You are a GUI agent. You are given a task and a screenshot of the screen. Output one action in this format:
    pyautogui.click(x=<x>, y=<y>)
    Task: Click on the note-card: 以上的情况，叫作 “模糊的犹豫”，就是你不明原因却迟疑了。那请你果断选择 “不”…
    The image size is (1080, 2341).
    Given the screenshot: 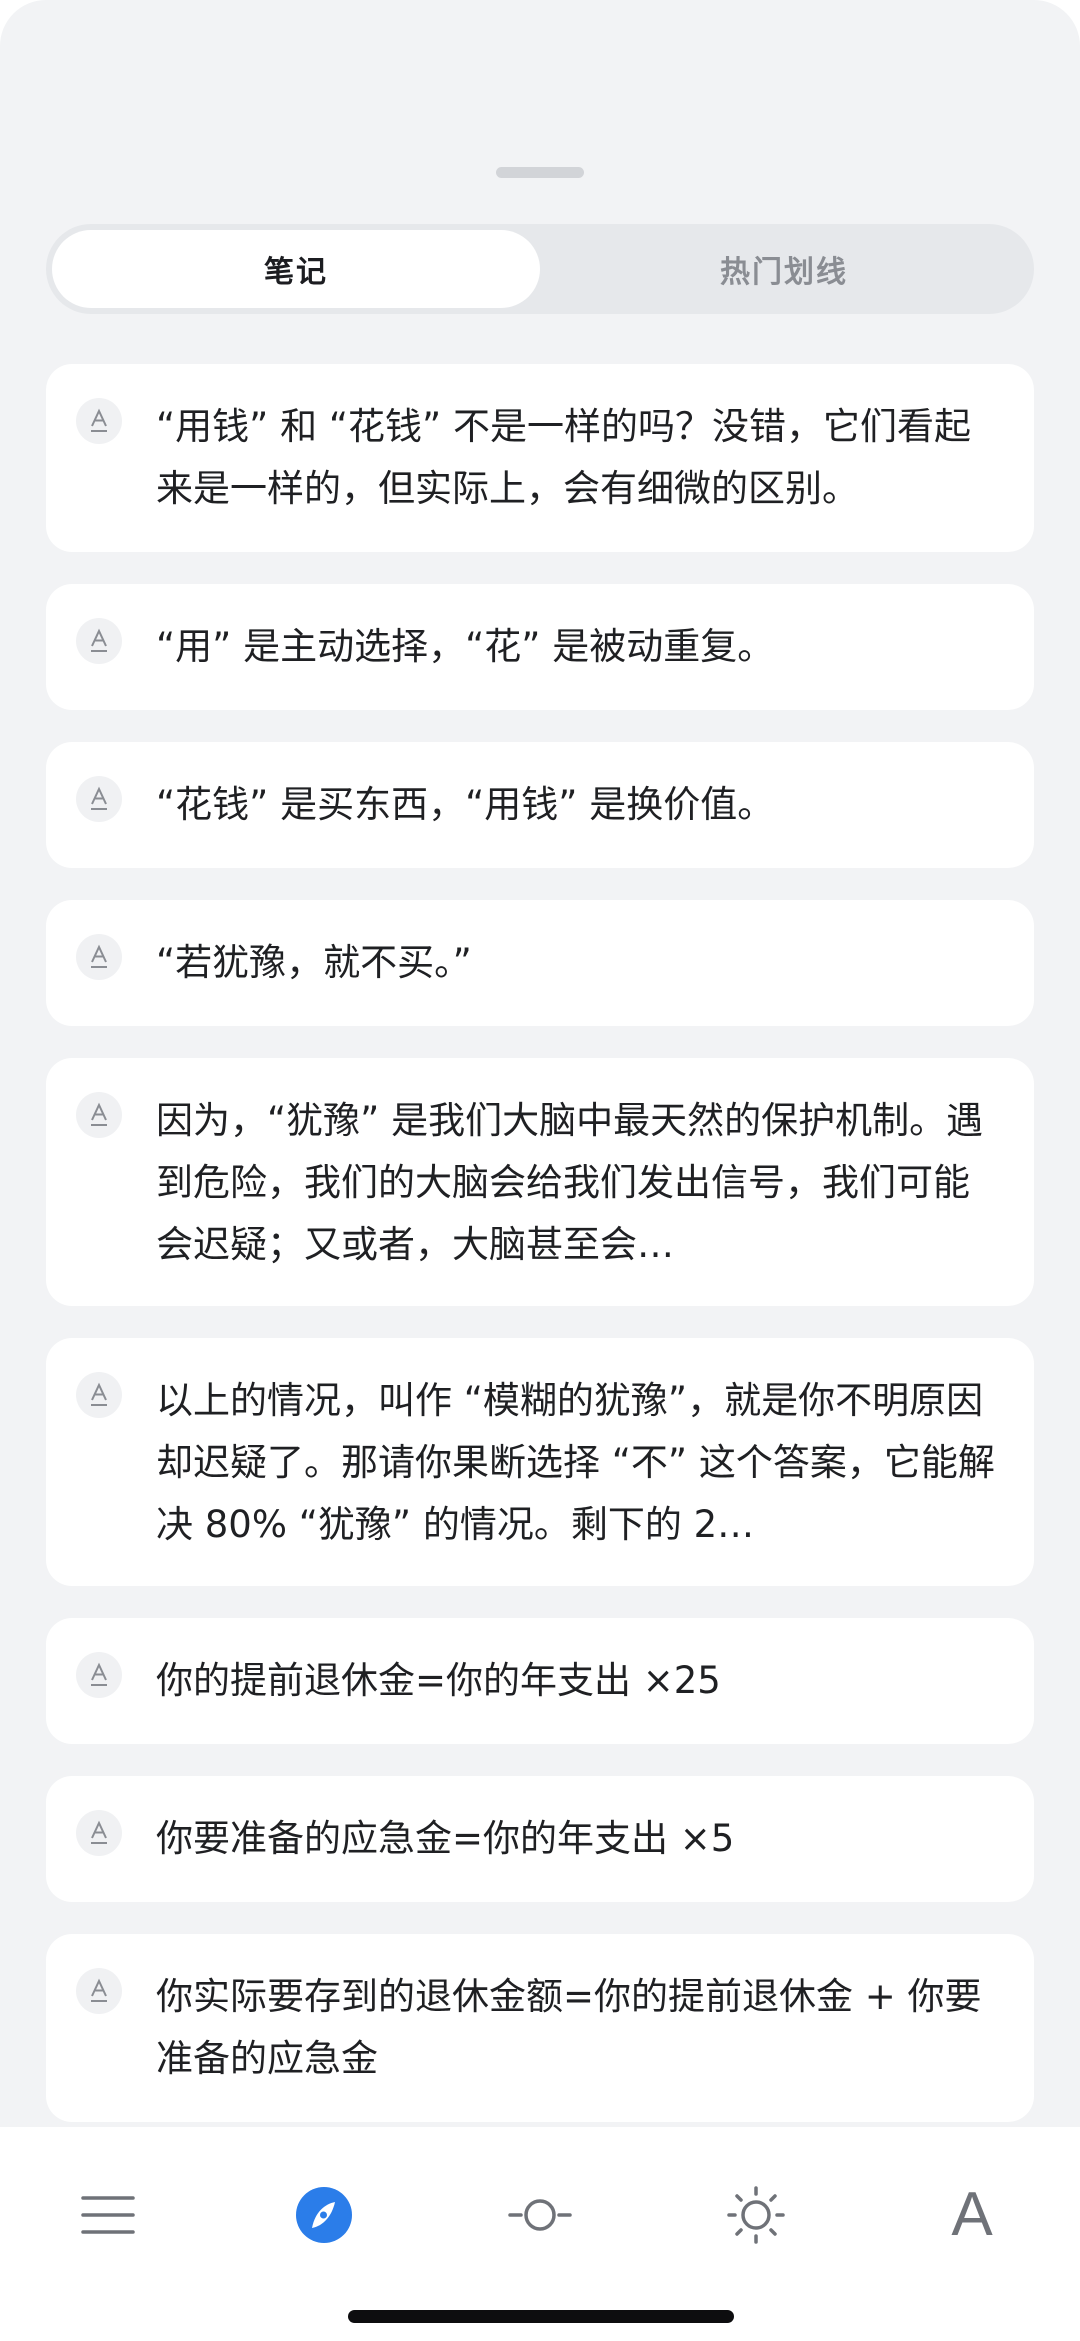 What is the action you would take?
    pyautogui.click(x=540, y=1462)
    